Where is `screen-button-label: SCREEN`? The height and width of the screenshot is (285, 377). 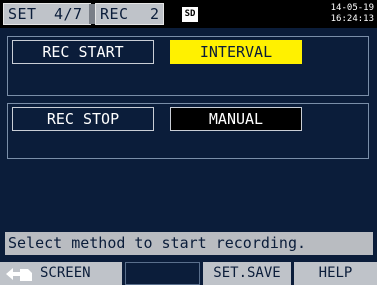 screen-button-label: SCREEN is located at coordinates (65, 273).